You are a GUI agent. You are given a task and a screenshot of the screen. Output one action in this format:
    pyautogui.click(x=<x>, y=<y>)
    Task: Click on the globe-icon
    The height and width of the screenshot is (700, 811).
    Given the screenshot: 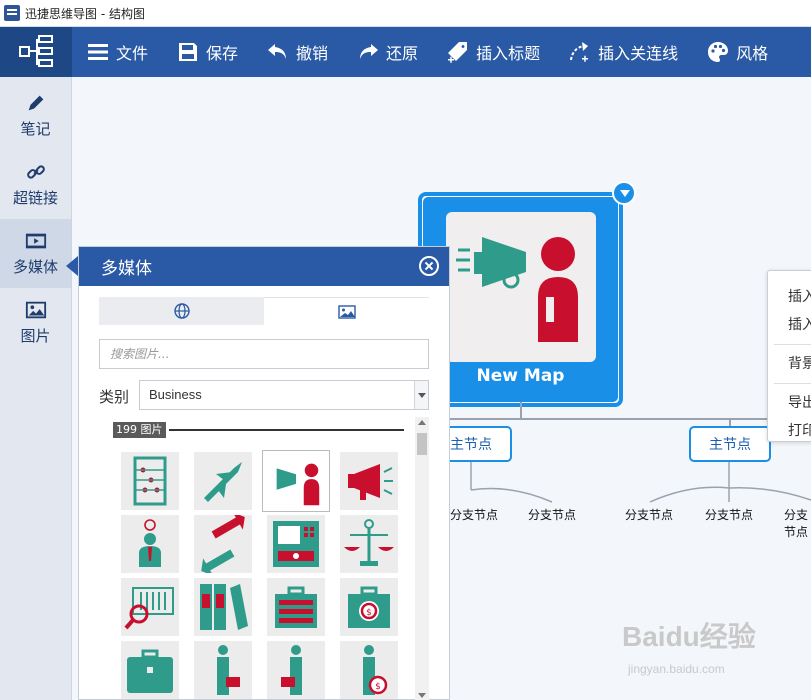 What is the action you would take?
    pyautogui.click(x=181, y=311)
    